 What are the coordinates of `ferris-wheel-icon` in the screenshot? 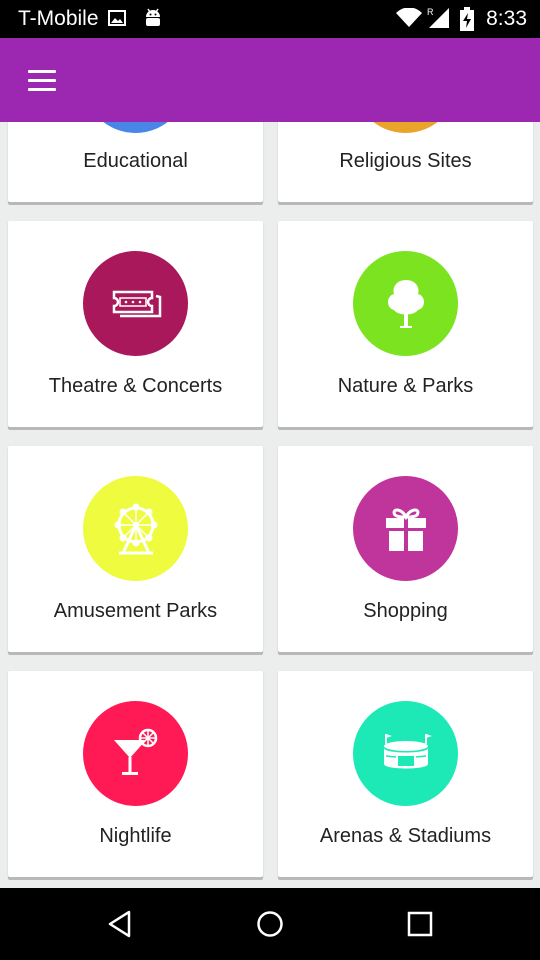 It's located at (135, 528).